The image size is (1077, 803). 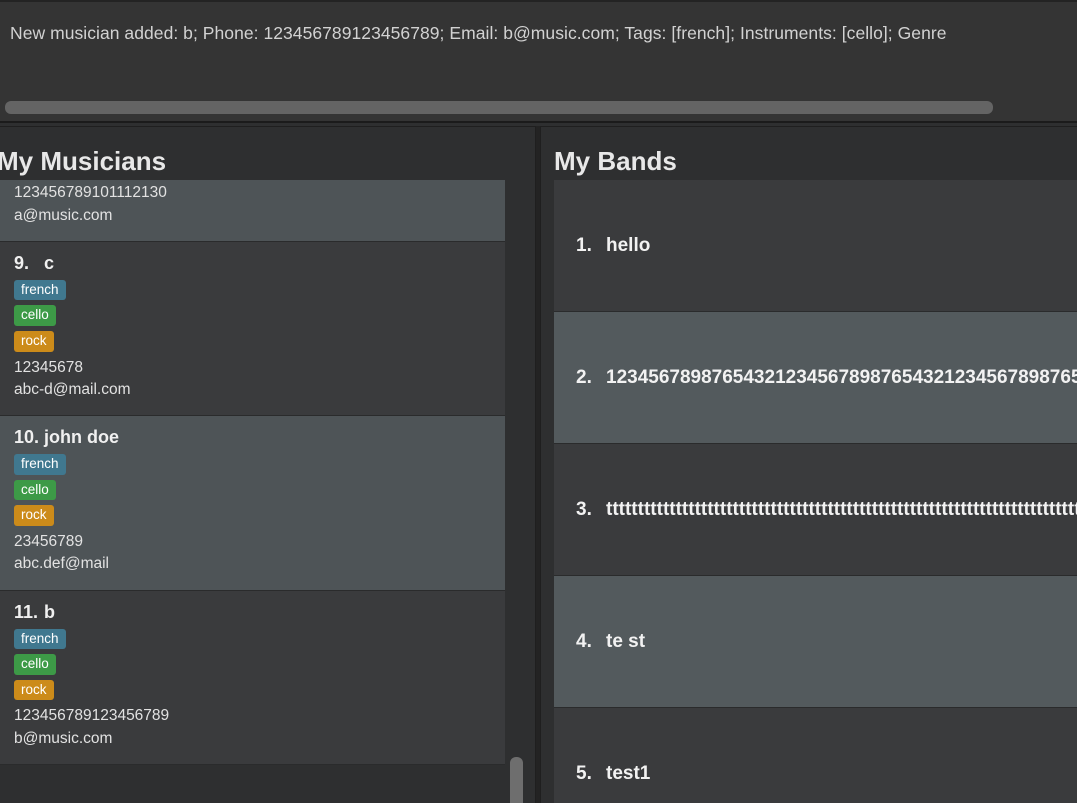 I want to click on bands-panel-title: My Bands, so click(x=615, y=161).